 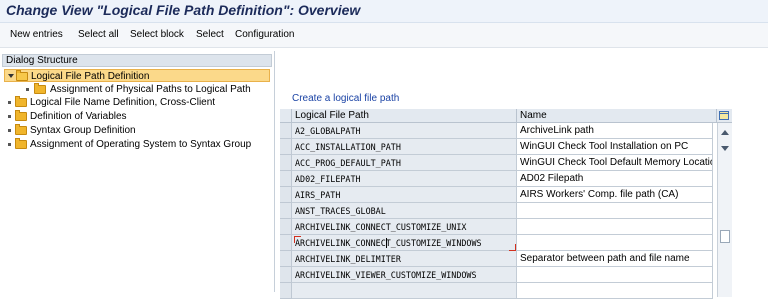 I want to click on logical-file-path-cell: ANST_TRACES_GLOBAL, so click(x=404, y=211).